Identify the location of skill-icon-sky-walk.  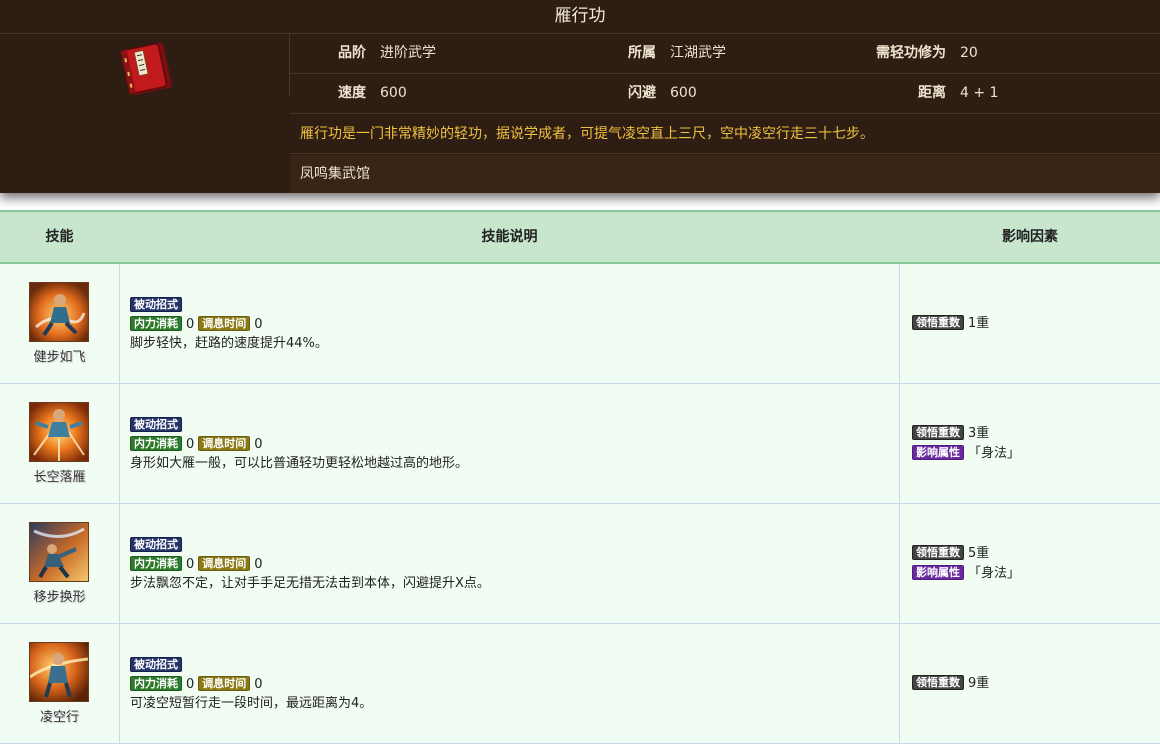
(59, 672).